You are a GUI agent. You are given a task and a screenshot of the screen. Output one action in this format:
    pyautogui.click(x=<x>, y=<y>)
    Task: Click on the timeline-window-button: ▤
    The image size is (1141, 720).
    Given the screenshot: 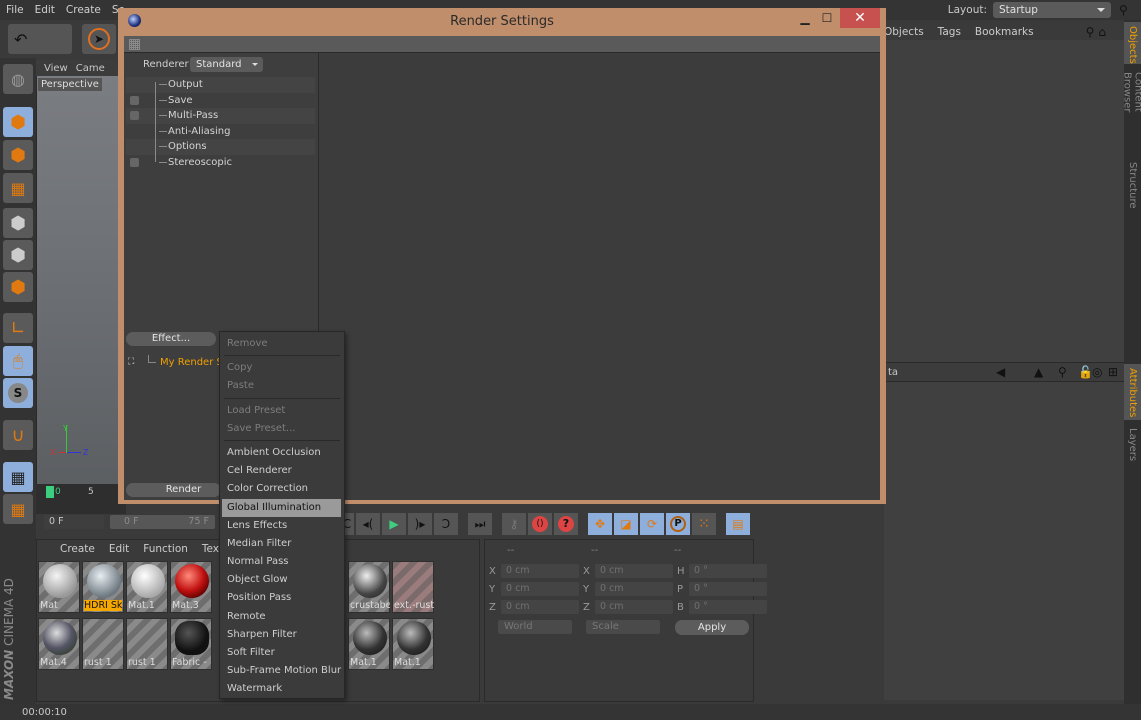 What is the action you would take?
    pyautogui.click(x=738, y=524)
    